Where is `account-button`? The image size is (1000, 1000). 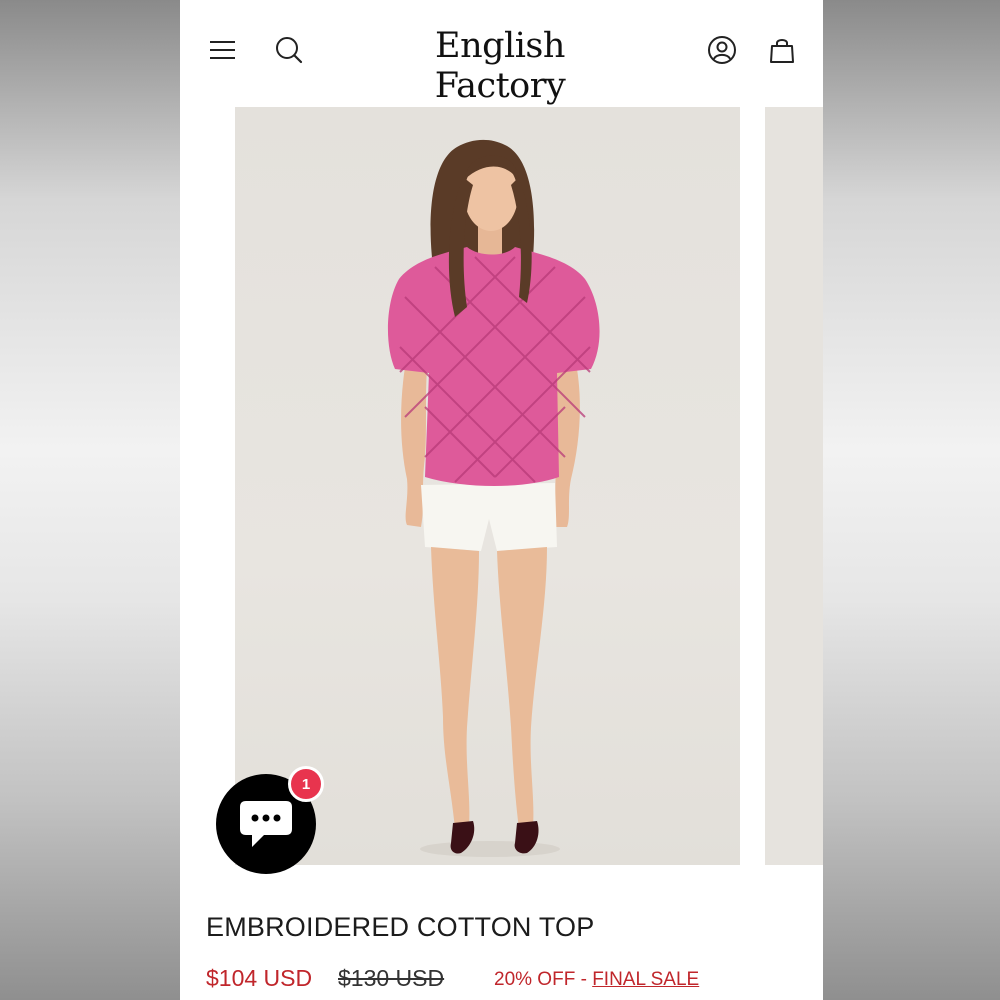
account-button is located at coordinates (722, 50).